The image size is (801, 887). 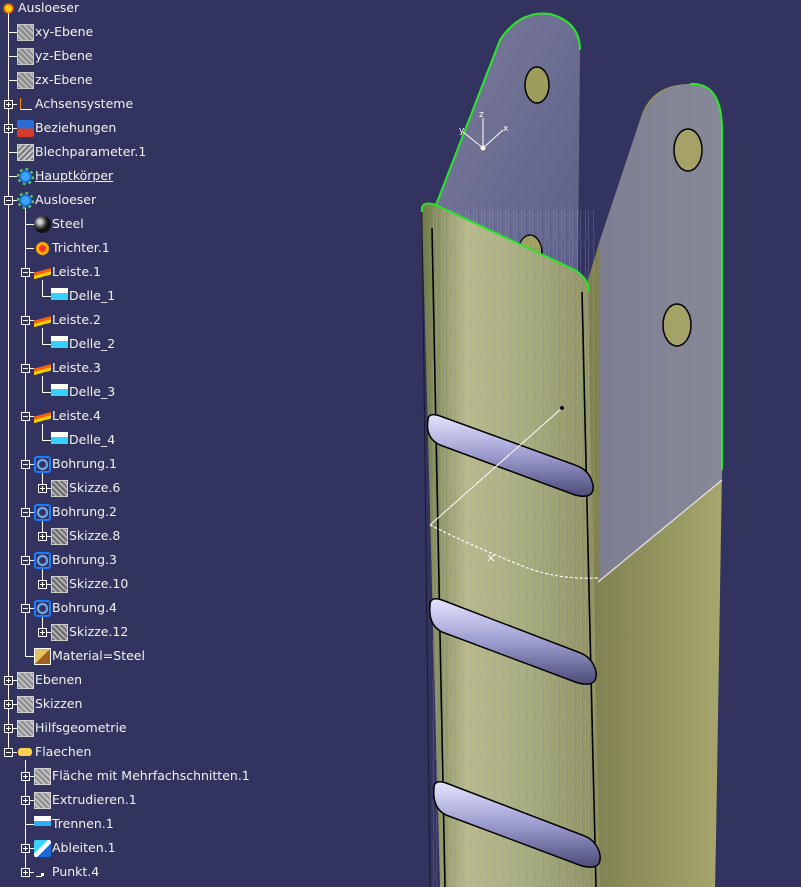 I want to click on tree-node: yz-Ebene, so click(x=55, y=56).